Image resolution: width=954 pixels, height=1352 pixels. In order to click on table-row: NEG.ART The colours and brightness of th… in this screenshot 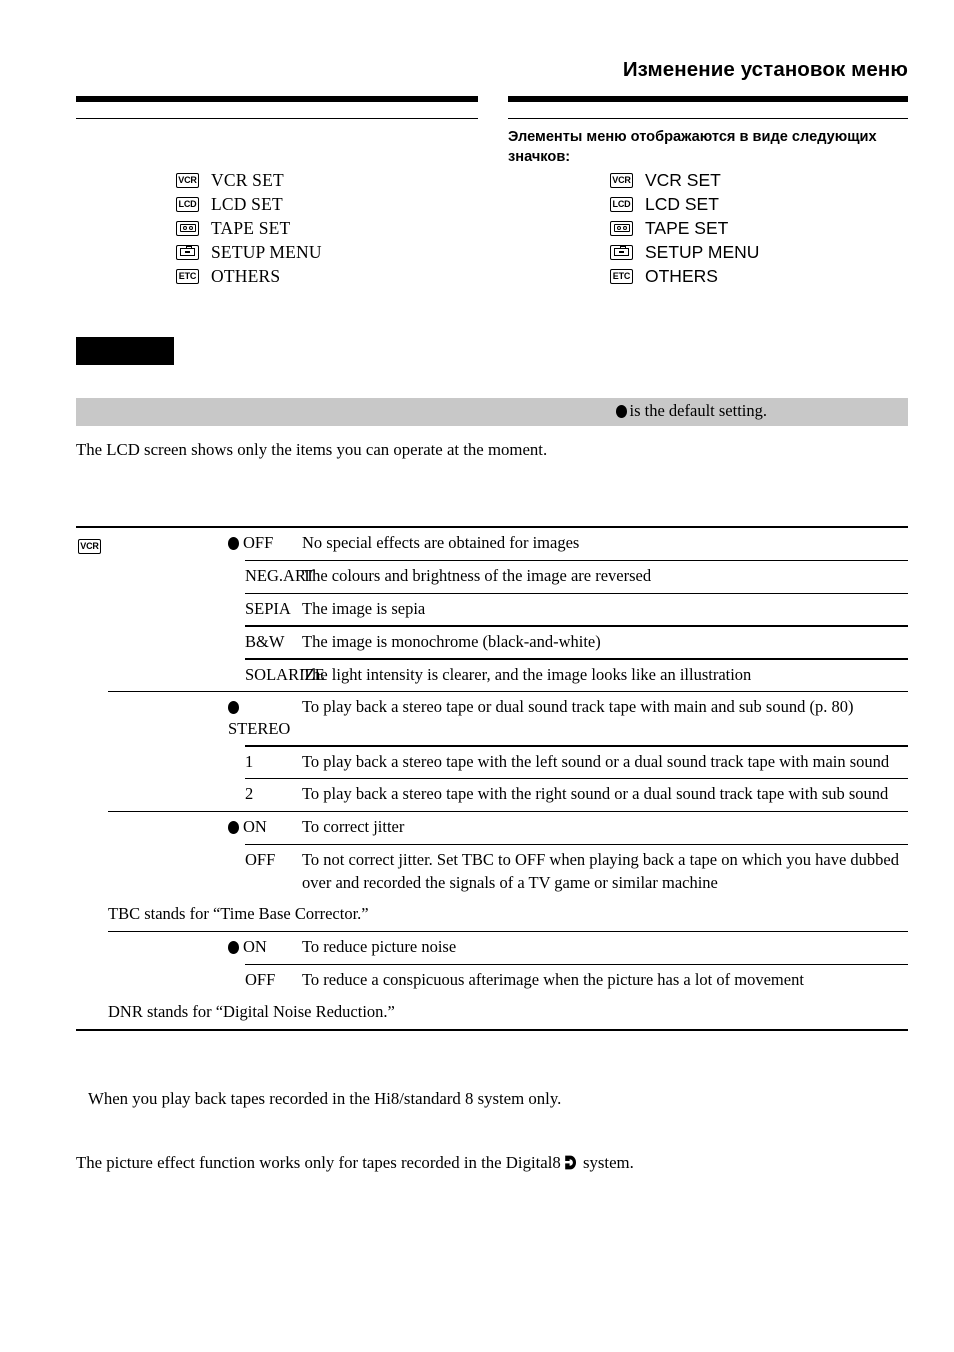, I will do `click(492, 577)`.